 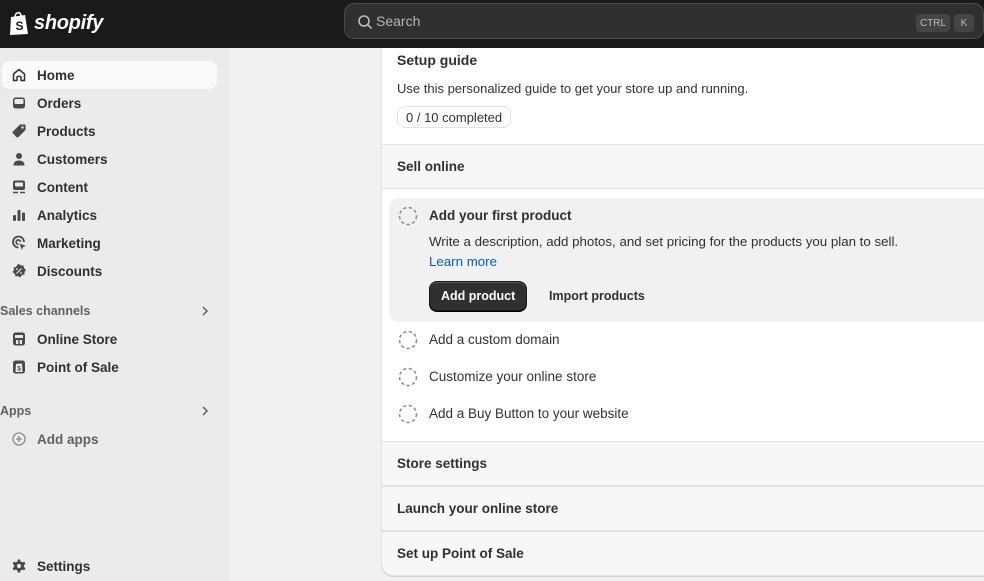 I want to click on group-title: Launch your online store, so click(x=478, y=508).